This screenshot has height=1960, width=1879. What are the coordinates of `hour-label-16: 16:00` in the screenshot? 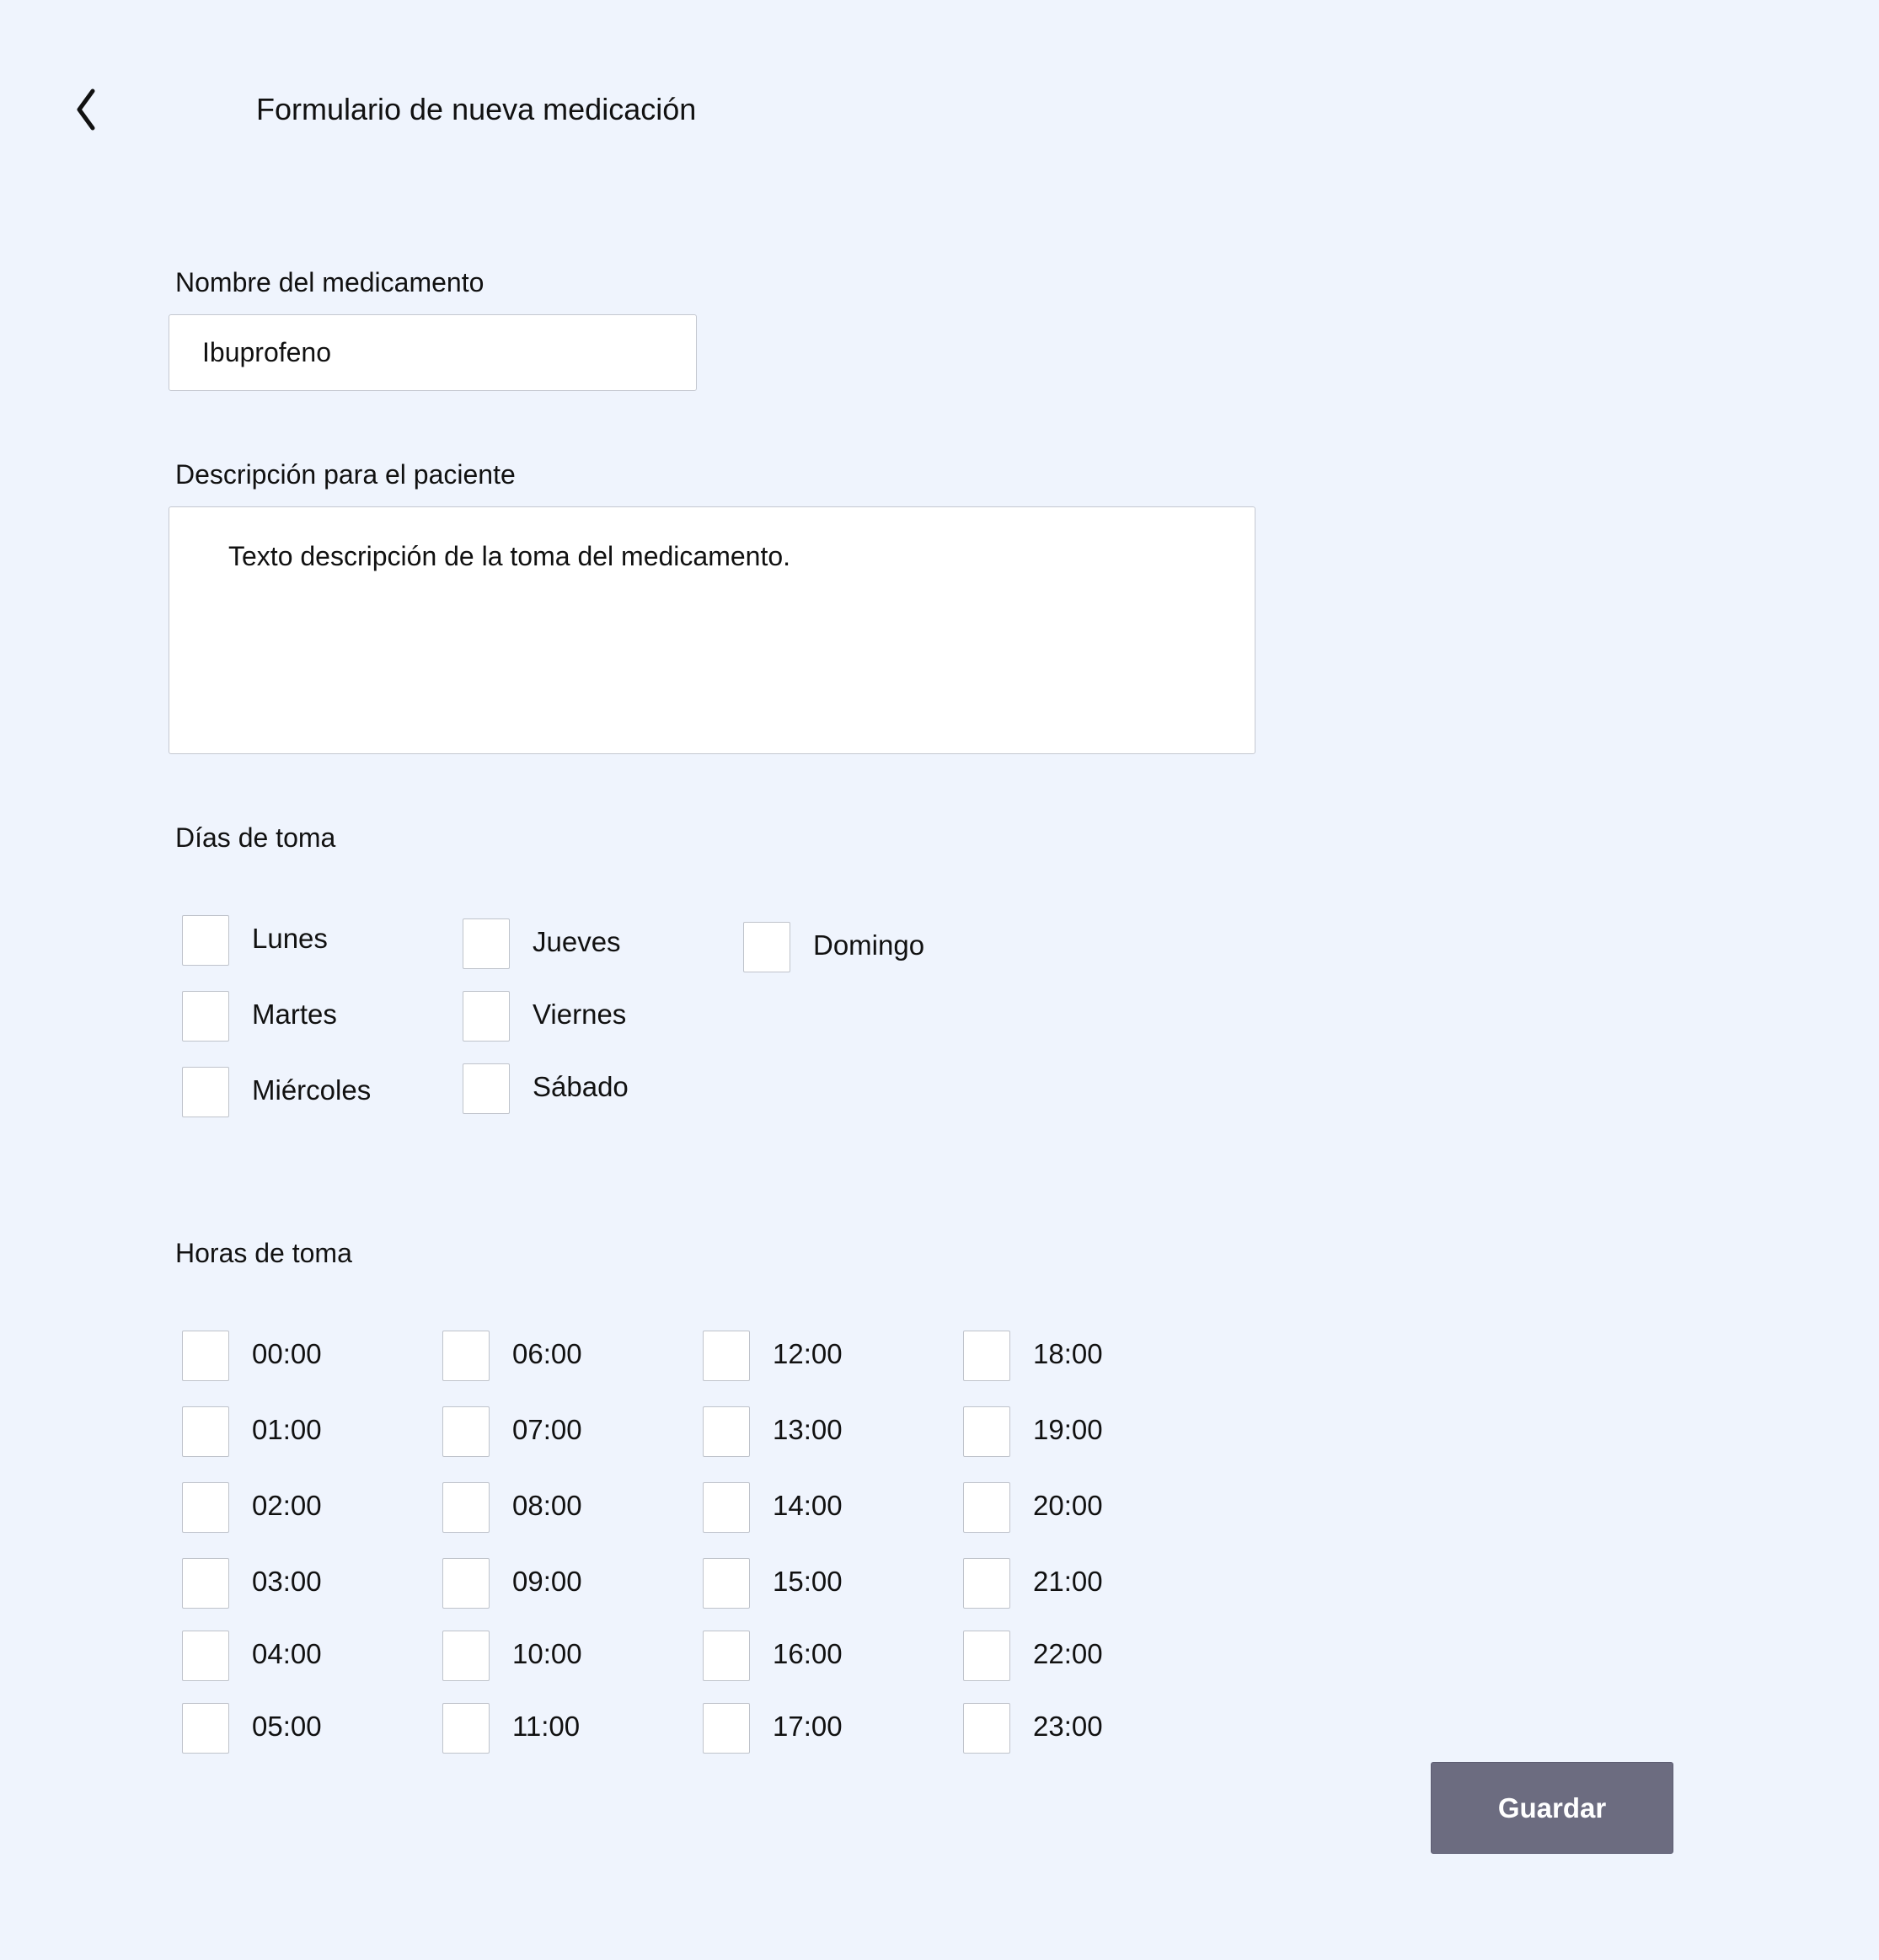 It's located at (808, 1653).